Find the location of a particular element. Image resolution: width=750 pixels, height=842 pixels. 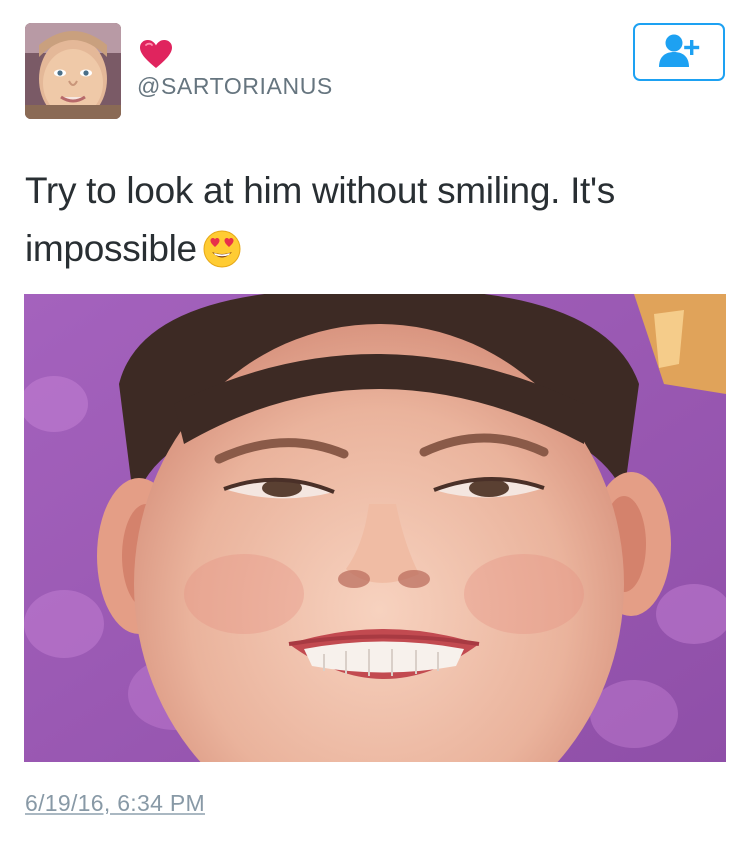

add-user-icon is located at coordinates (679, 52).